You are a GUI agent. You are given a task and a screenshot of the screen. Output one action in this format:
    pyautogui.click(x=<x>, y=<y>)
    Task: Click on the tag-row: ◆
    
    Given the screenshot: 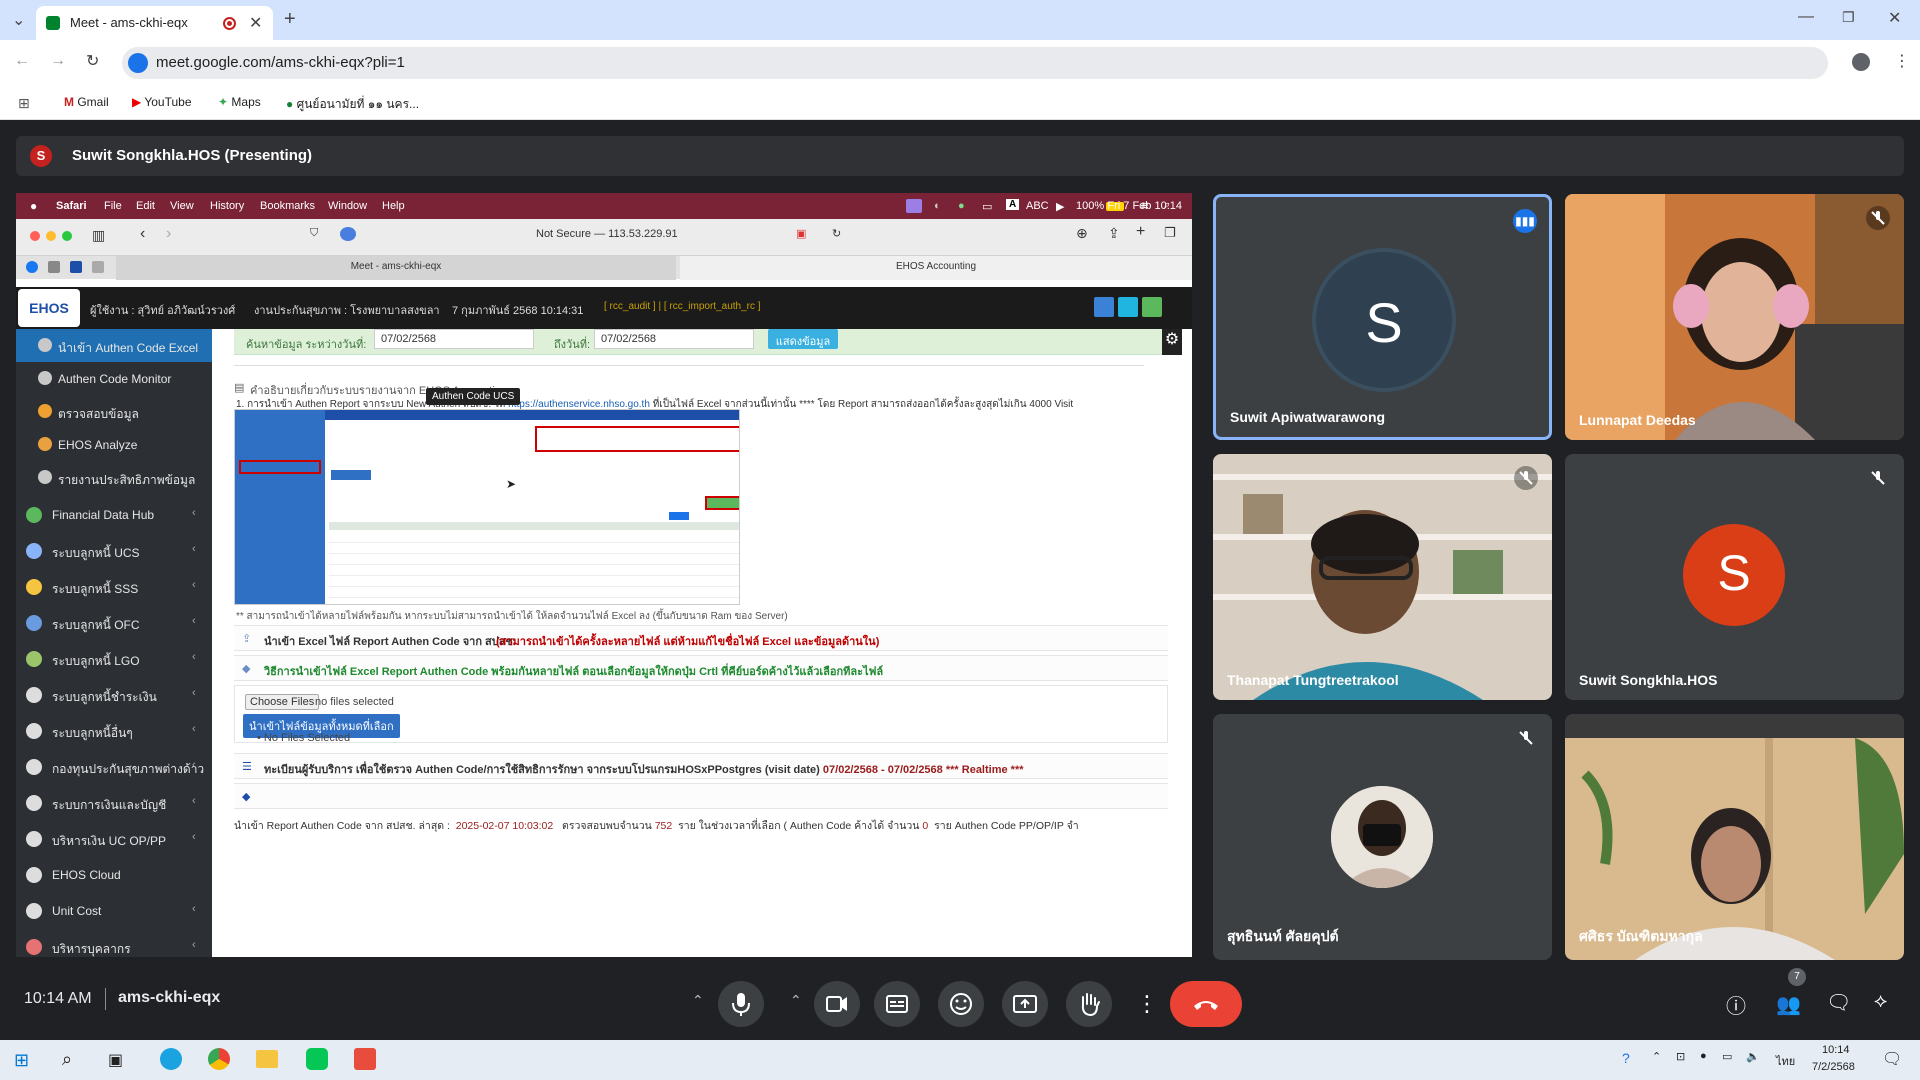 What is the action you would take?
    pyautogui.click(x=701, y=796)
    